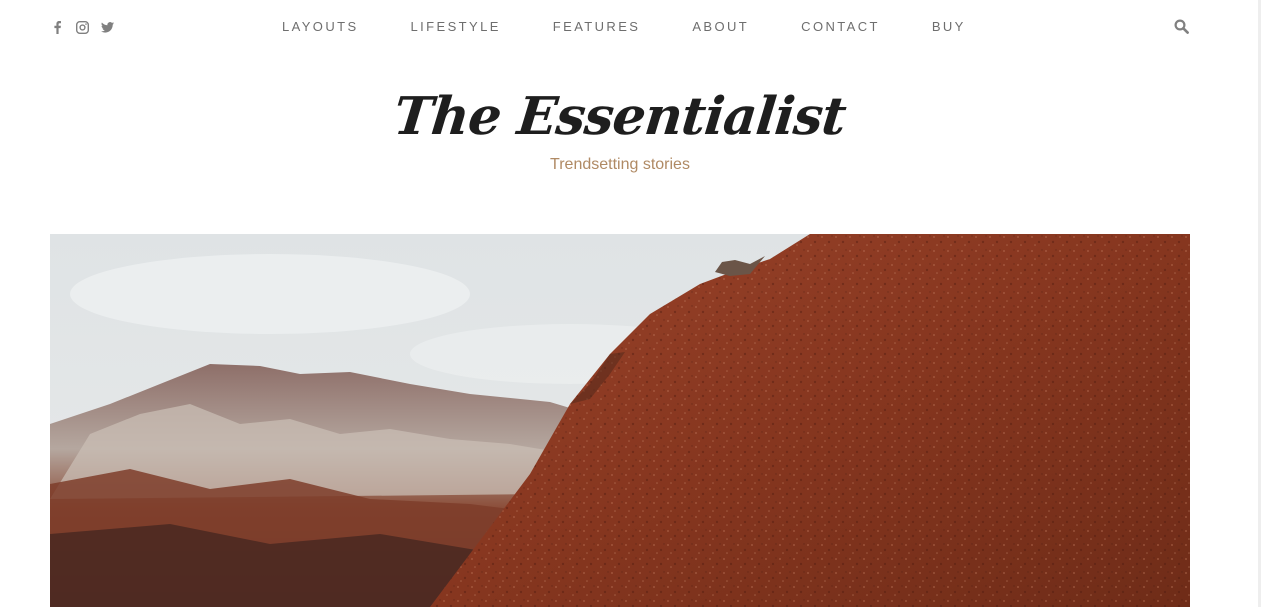  I want to click on instagram-icon, so click(82, 27).